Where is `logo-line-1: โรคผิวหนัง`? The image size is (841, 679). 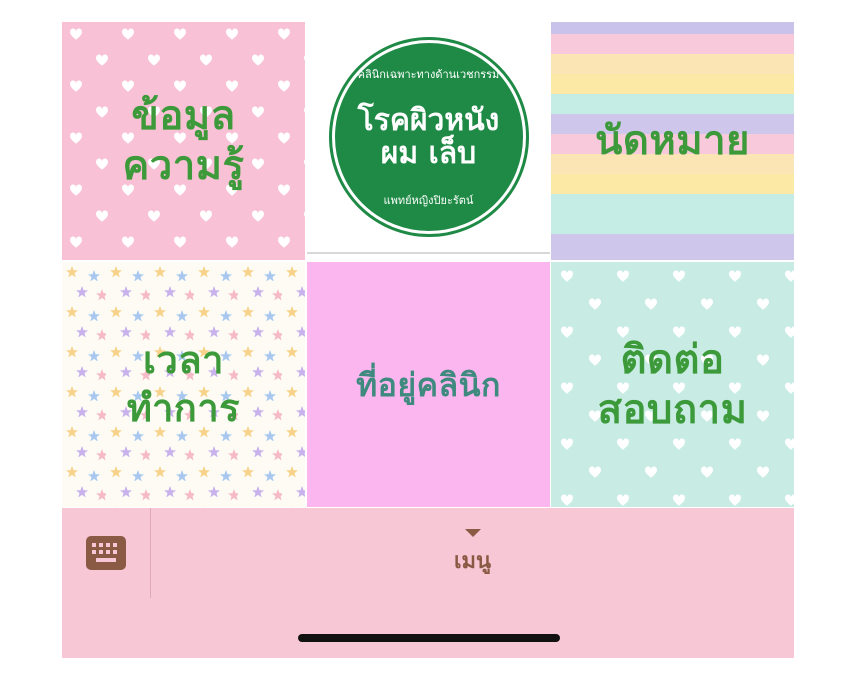
logo-line-1: โรคผิวหนัง is located at coordinates (428, 120).